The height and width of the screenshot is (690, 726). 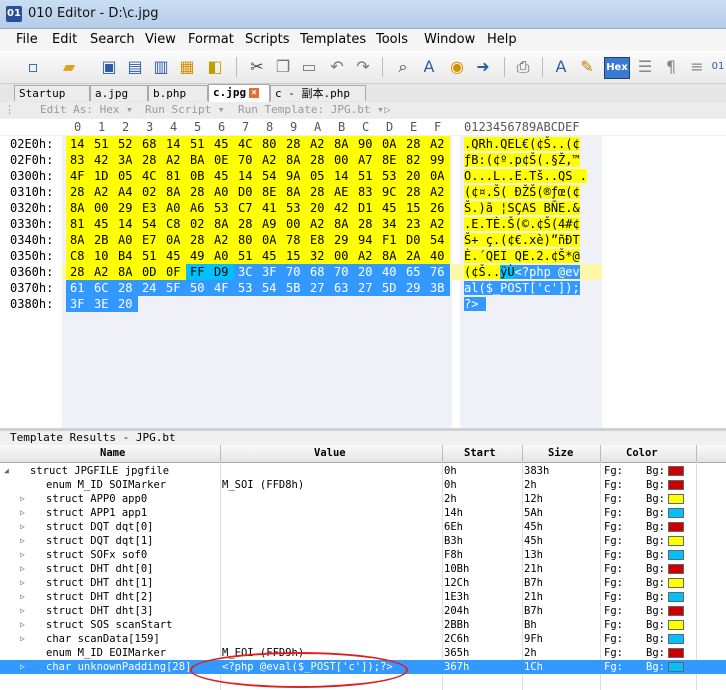 I want to click on print-icon: ⎙, so click(x=523, y=67).